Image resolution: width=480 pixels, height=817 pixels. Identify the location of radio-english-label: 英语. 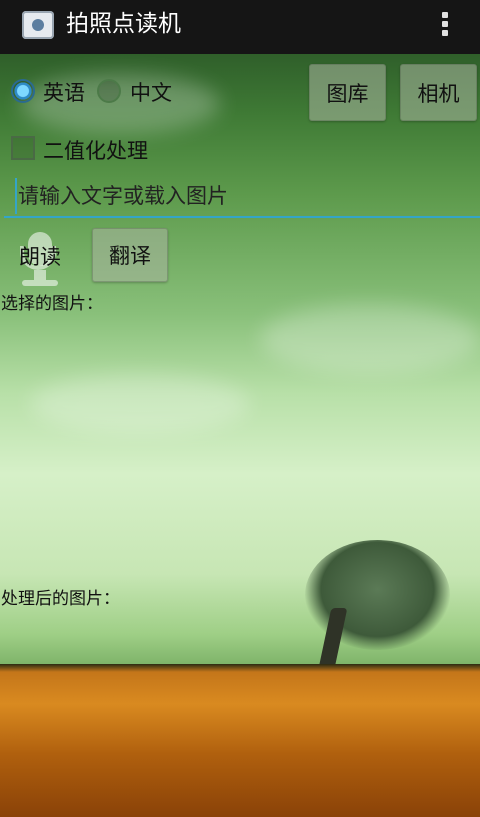
(64, 92).